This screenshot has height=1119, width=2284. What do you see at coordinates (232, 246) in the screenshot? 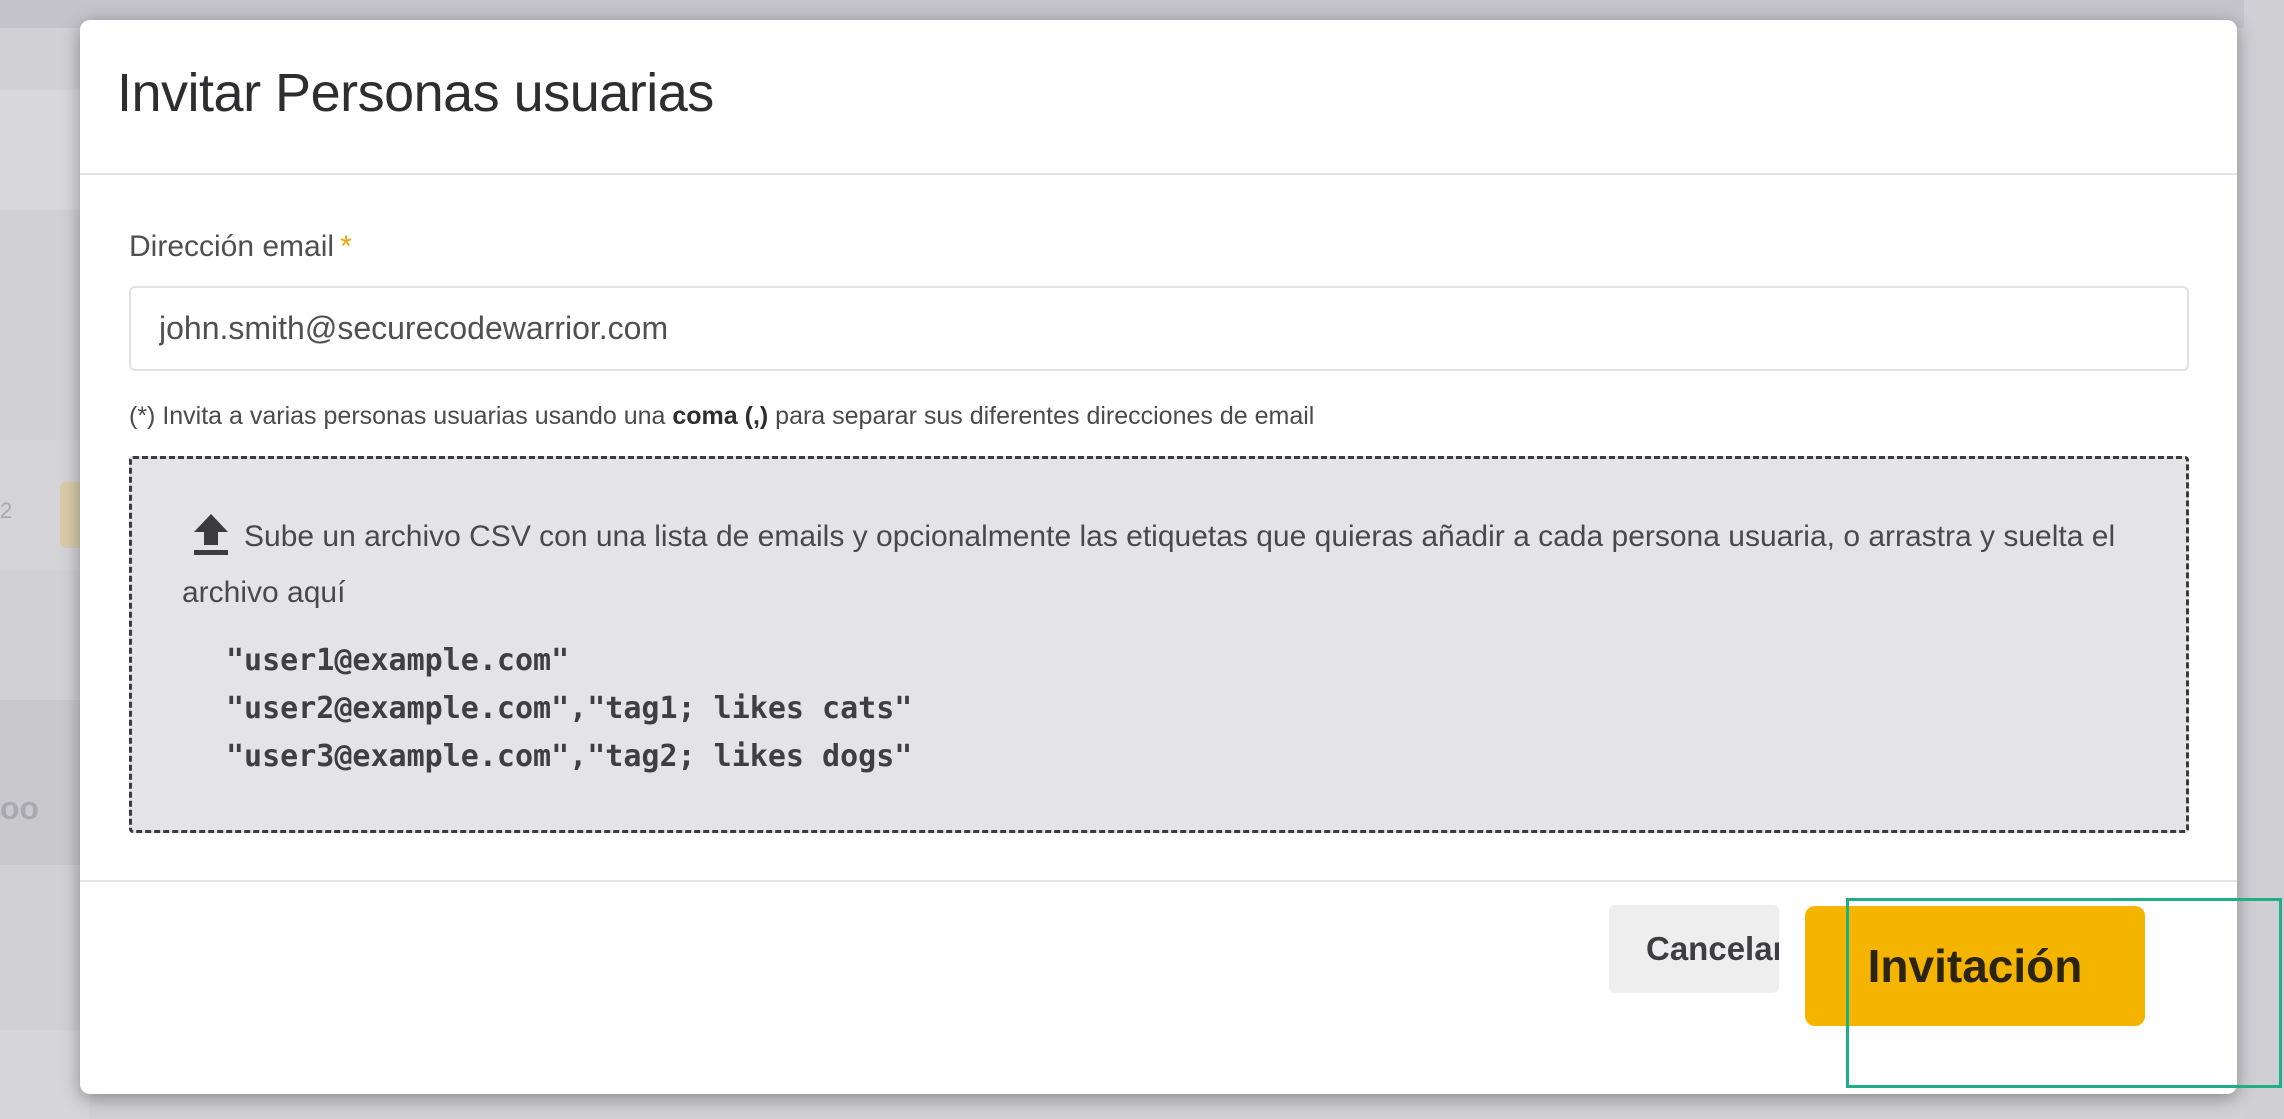
I see `email-label-text: Dirección email` at bounding box center [232, 246].